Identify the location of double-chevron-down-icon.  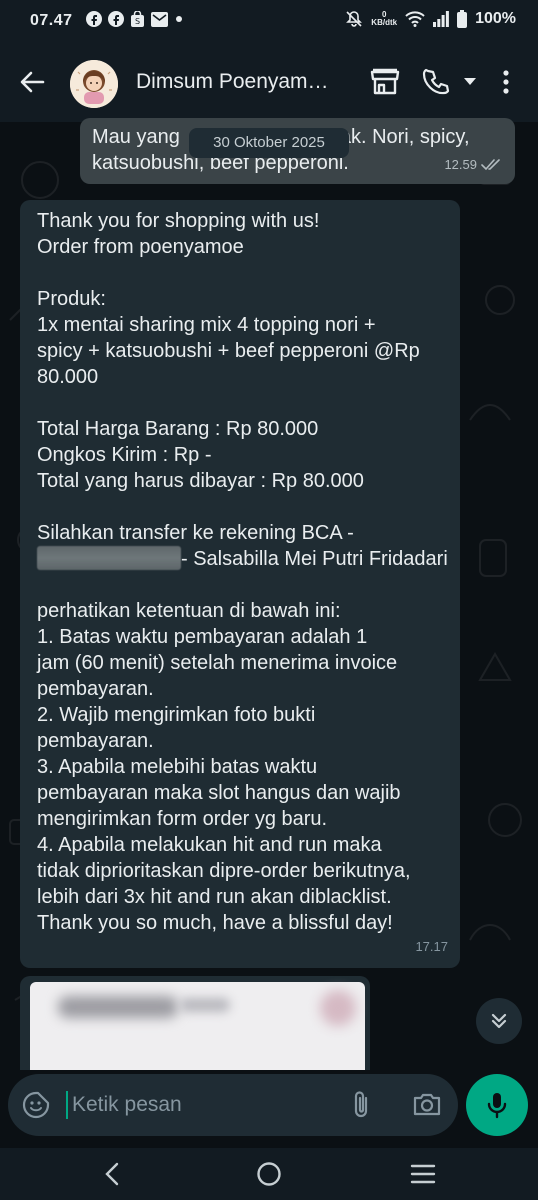
(499, 1021).